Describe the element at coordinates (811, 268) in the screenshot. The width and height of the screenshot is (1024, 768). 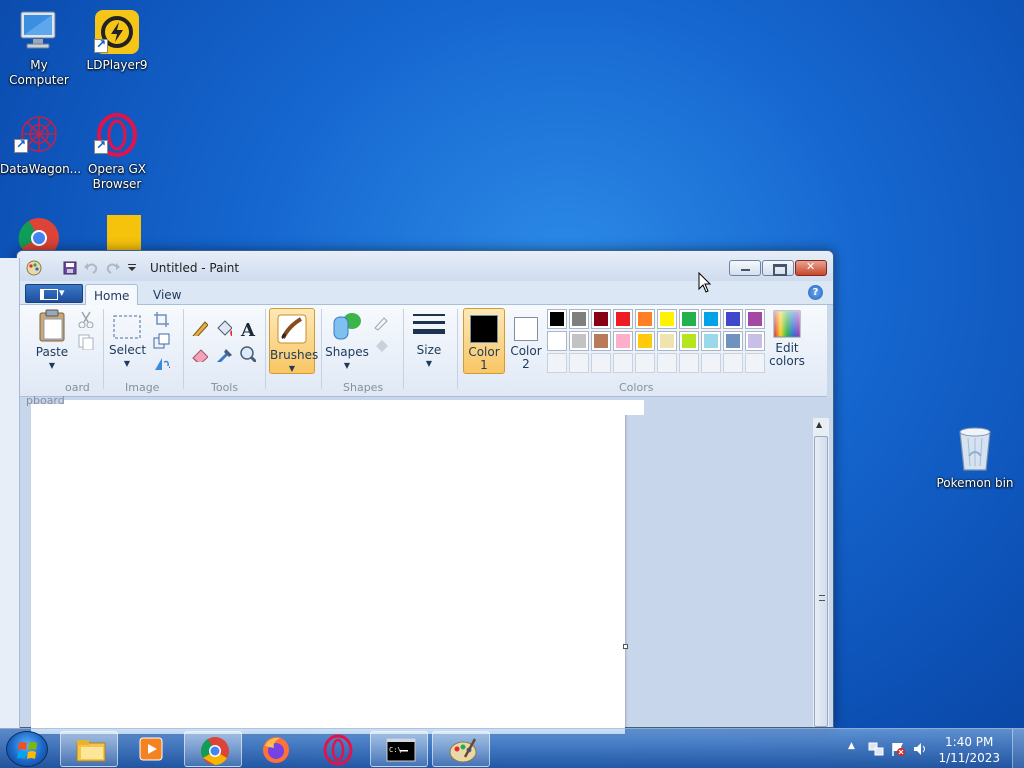
I see `close-button` at that location.